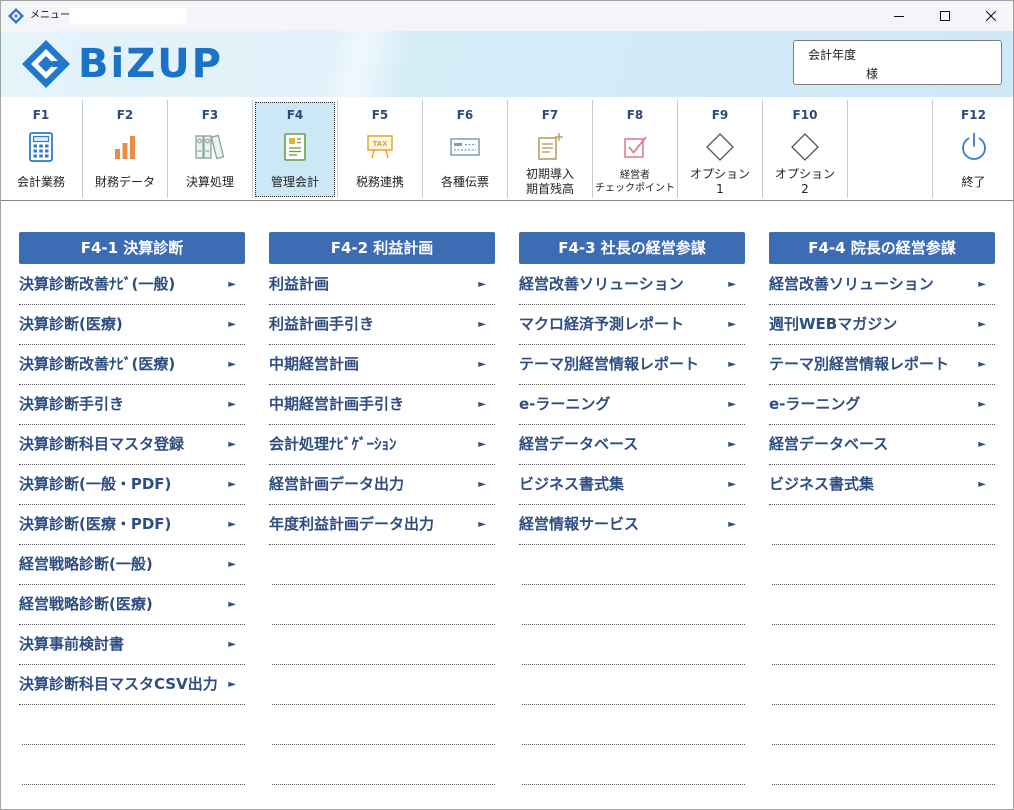  What do you see at coordinates (465, 149) in the screenshot?
I see `toolbar-button-f6: F6 各種伝票` at bounding box center [465, 149].